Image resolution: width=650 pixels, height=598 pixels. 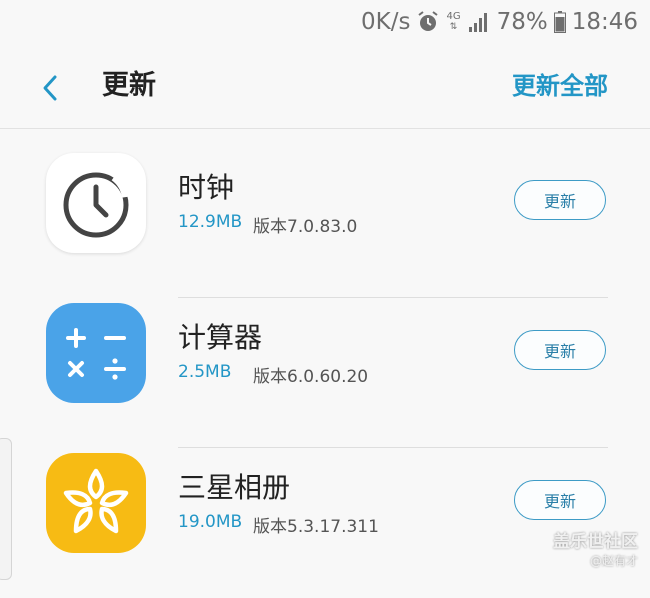 I want to click on app-version: 版本7.0.83.0, so click(x=305, y=227).